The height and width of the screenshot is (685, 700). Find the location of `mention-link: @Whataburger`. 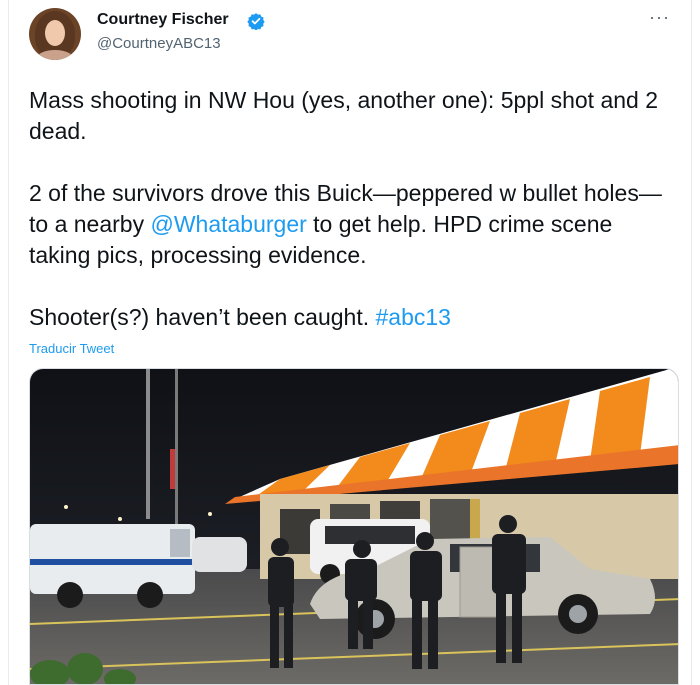

mention-link: @Whataburger is located at coordinates (228, 224).